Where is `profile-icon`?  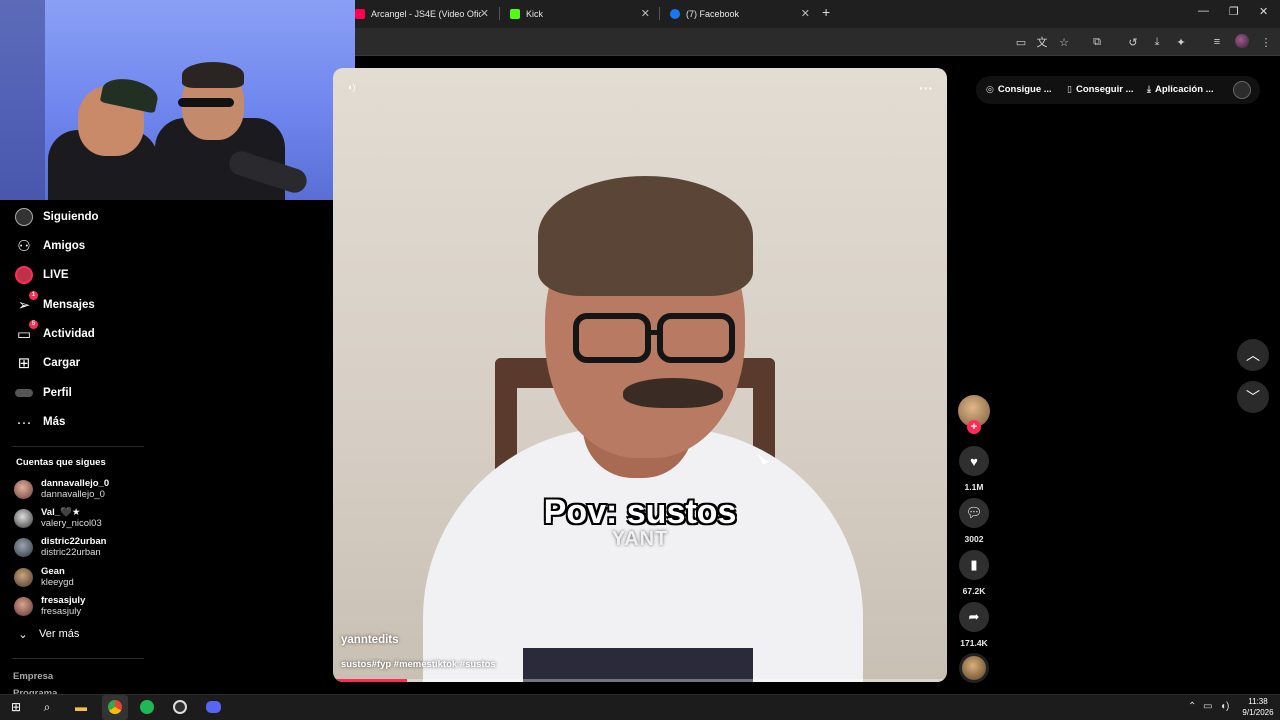
profile-icon is located at coordinates (24, 393).